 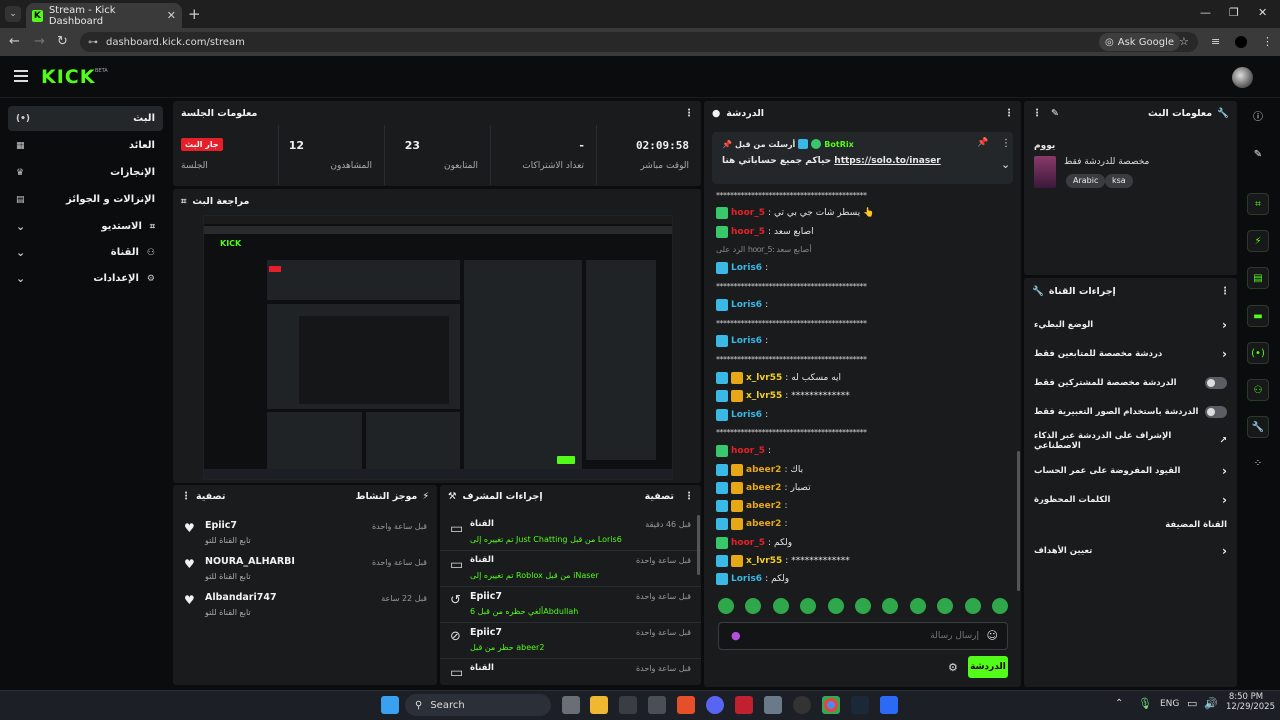 What do you see at coordinates (831, 705) in the screenshot?
I see `chrome-icon` at bounding box center [831, 705].